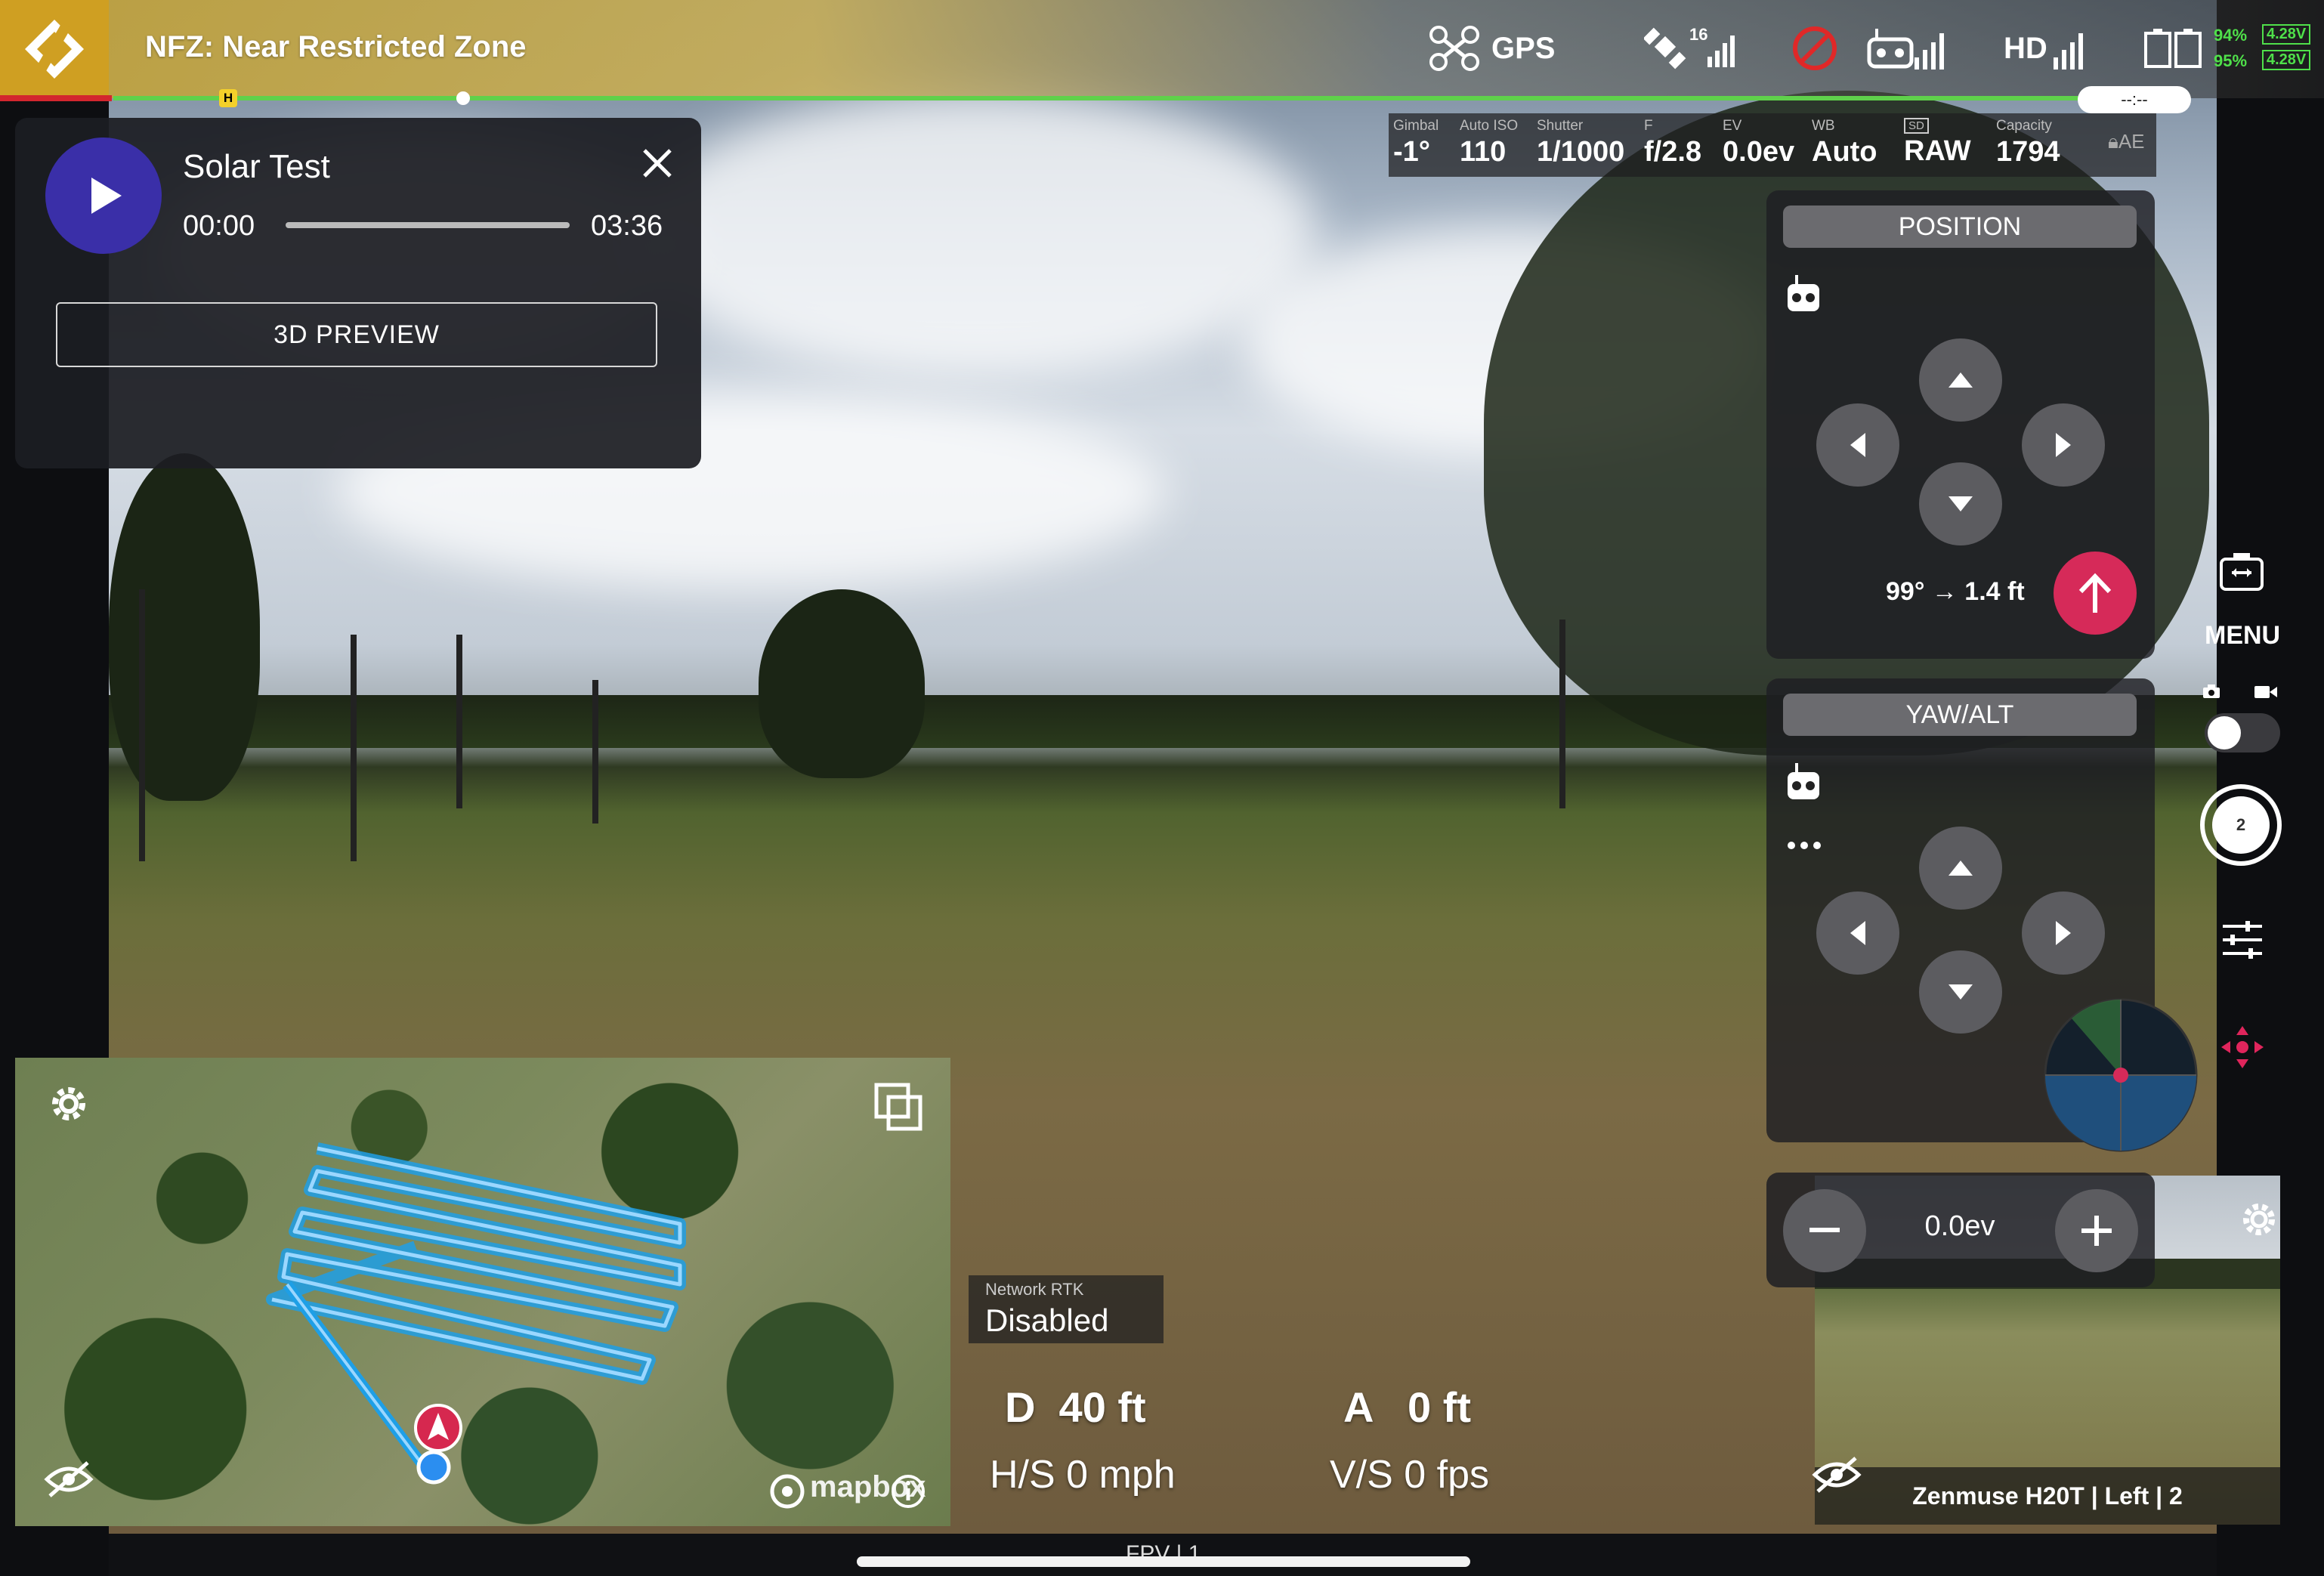 This screenshot has height=1576, width=2324. Describe the element at coordinates (2286, 60) in the screenshot. I see `battery-2-voltage: 4.28V` at that location.